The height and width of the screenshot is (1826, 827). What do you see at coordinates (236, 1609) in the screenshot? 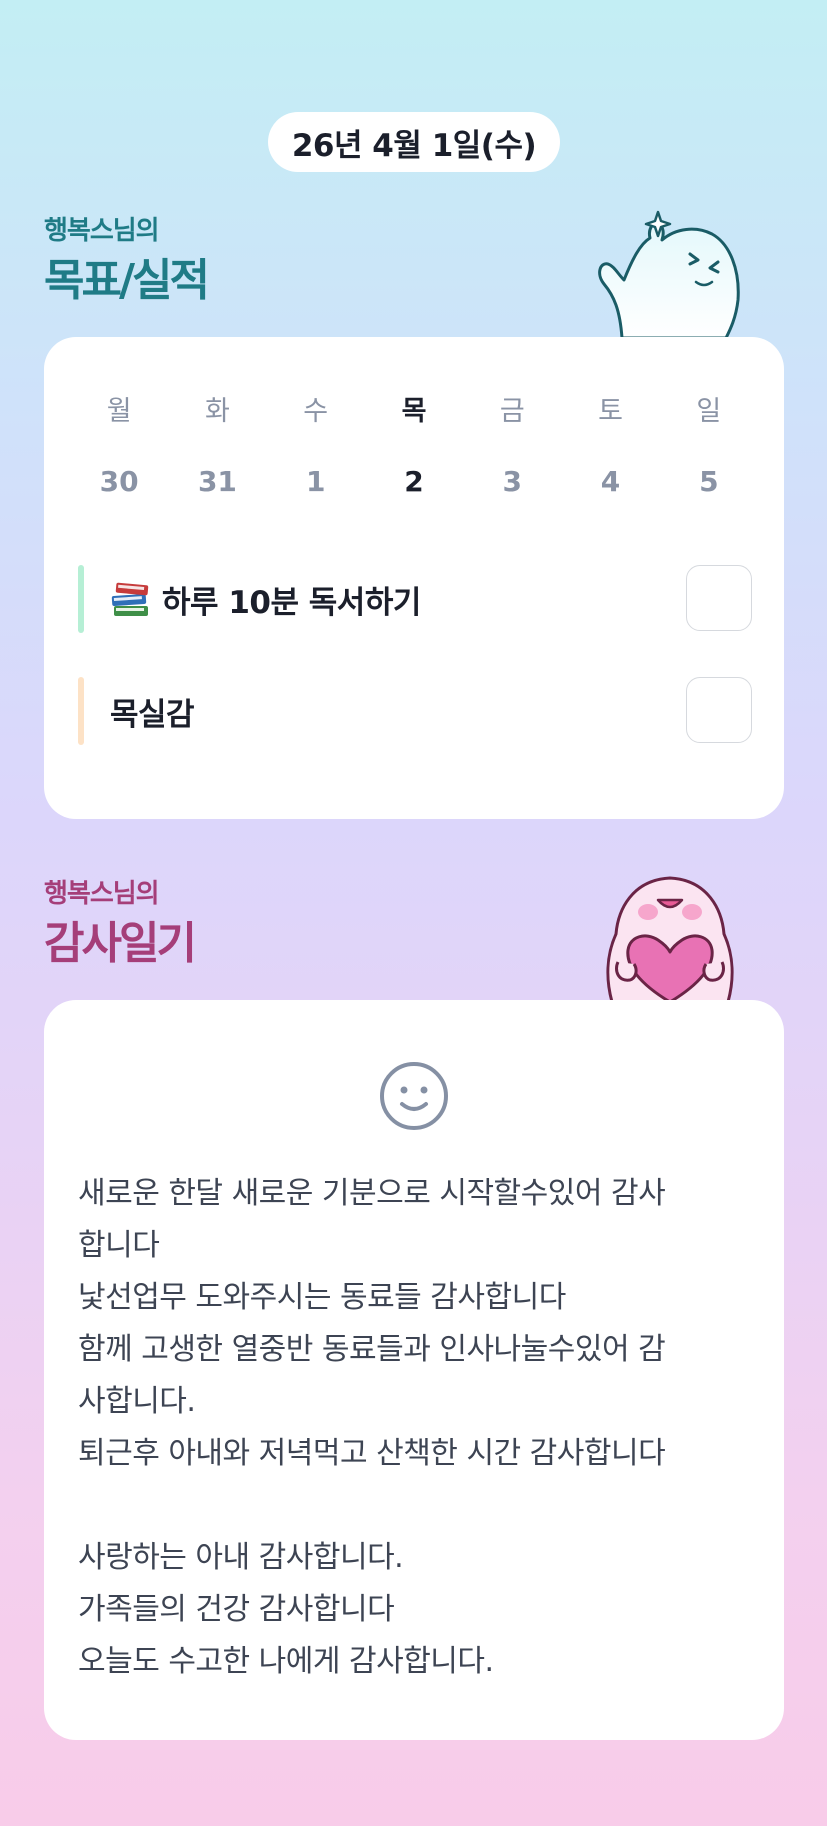
I see `diary-line: 가족들의 건강 감사합니다` at bounding box center [236, 1609].